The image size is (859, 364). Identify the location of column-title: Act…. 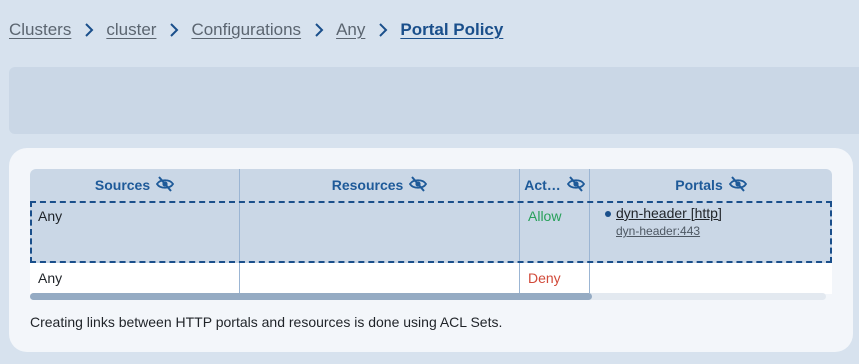
(542, 185).